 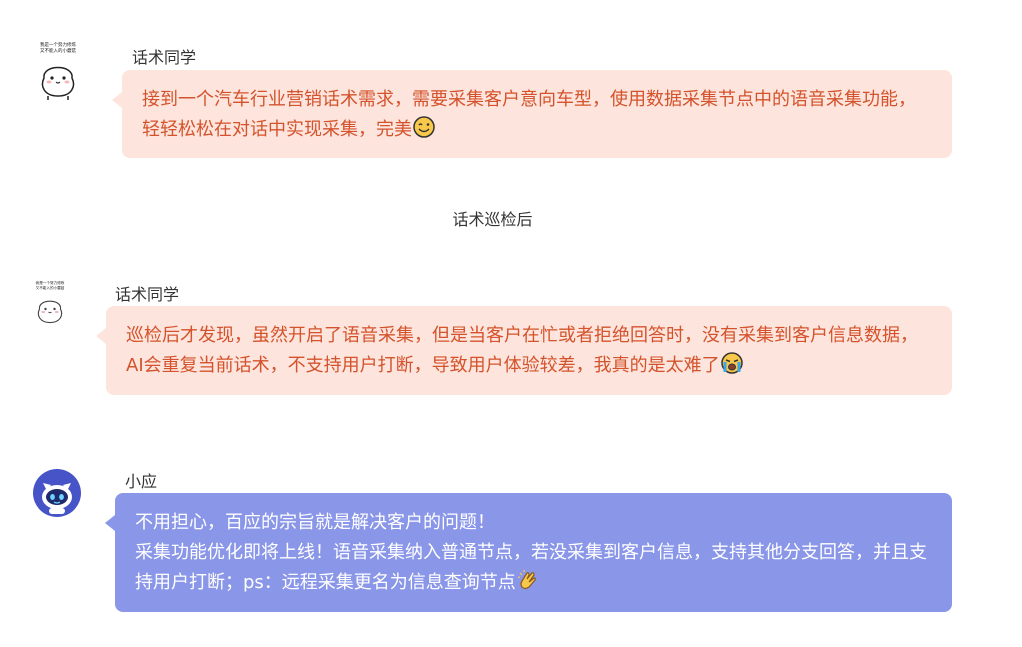 What do you see at coordinates (141, 481) in the screenshot?
I see `sender-name: 小应` at bounding box center [141, 481].